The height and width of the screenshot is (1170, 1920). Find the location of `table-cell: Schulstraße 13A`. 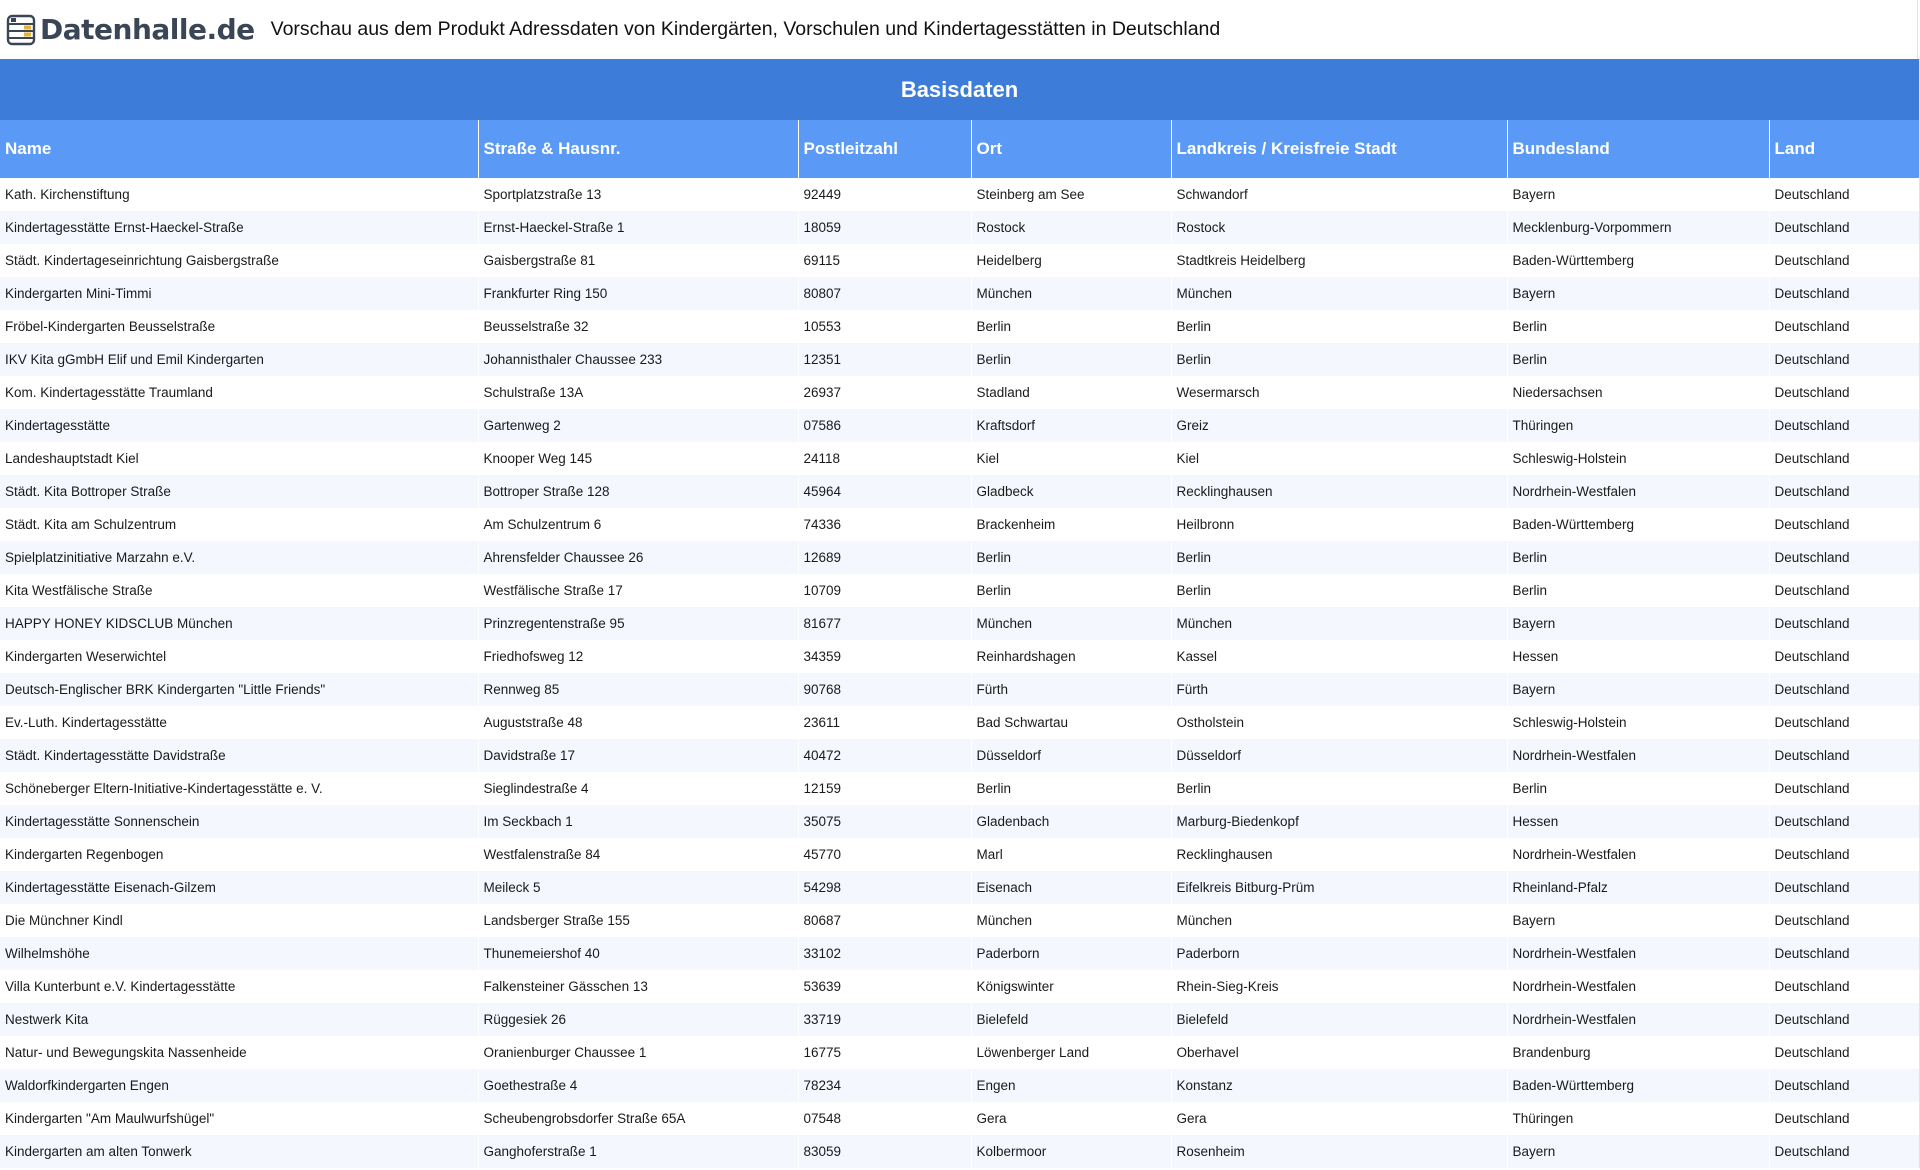

table-cell: Schulstraße 13A is located at coordinates (638, 392).